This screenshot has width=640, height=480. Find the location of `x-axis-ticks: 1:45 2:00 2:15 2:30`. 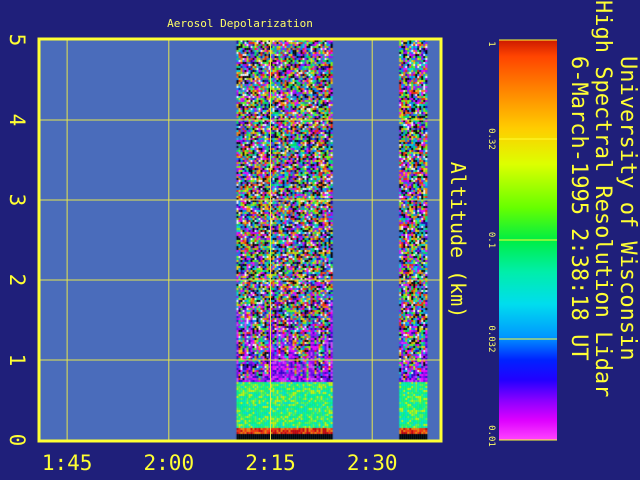

x-axis-ticks: 1:45 2:00 2:15 2:30 is located at coordinates (220, 463).